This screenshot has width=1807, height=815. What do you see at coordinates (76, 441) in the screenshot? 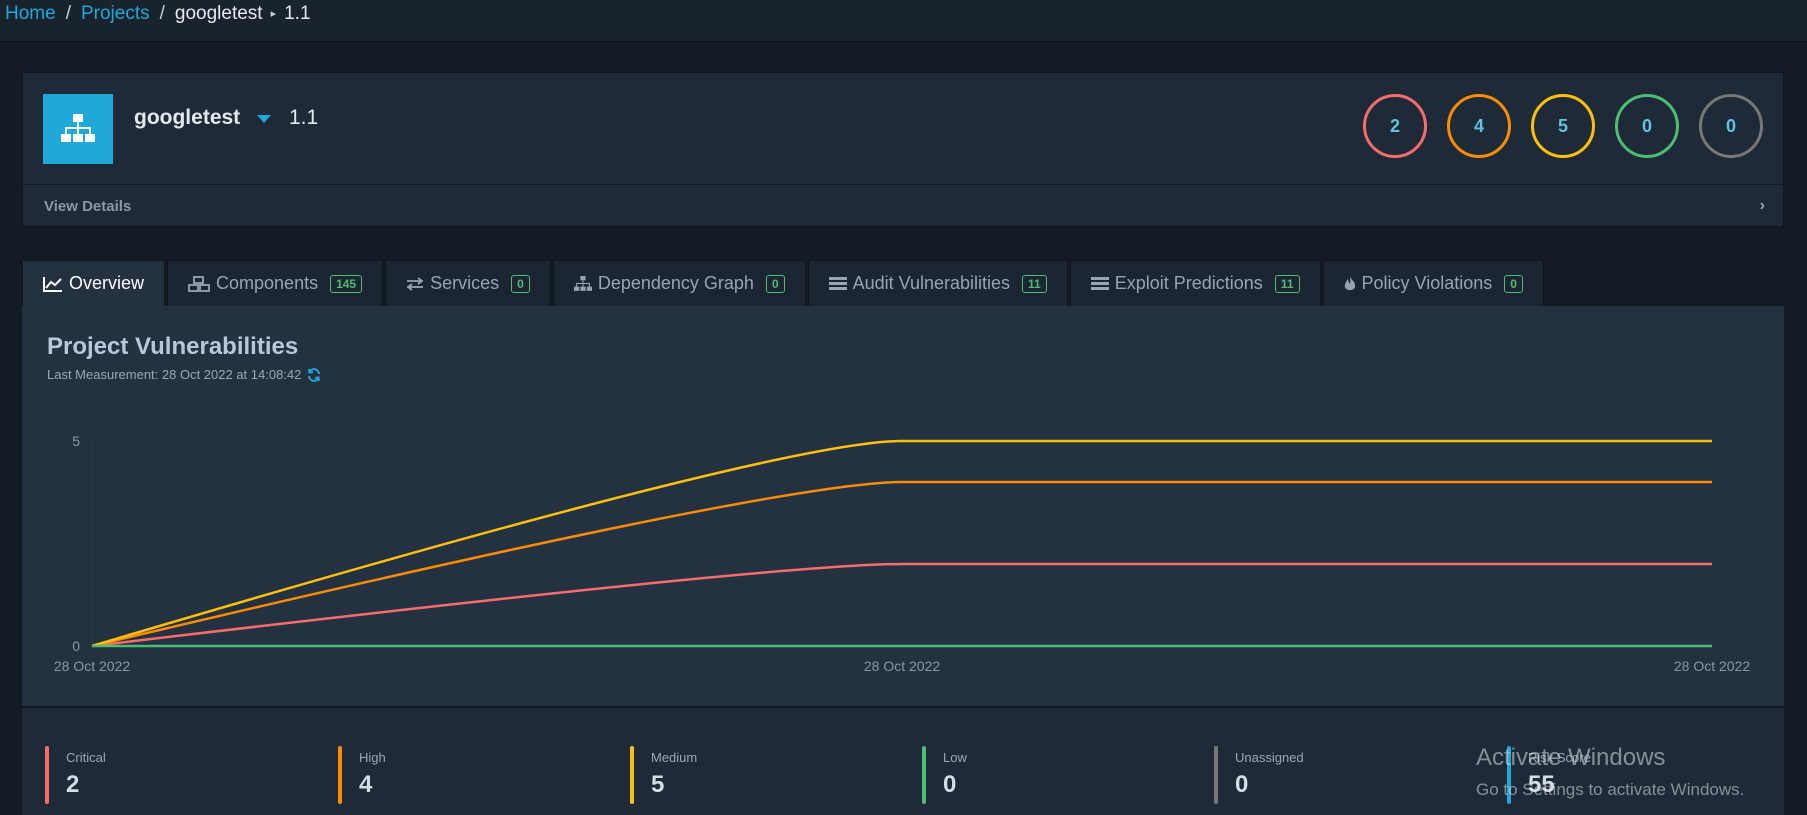
I see `y-tick-label: 5` at bounding box center [76, 441].